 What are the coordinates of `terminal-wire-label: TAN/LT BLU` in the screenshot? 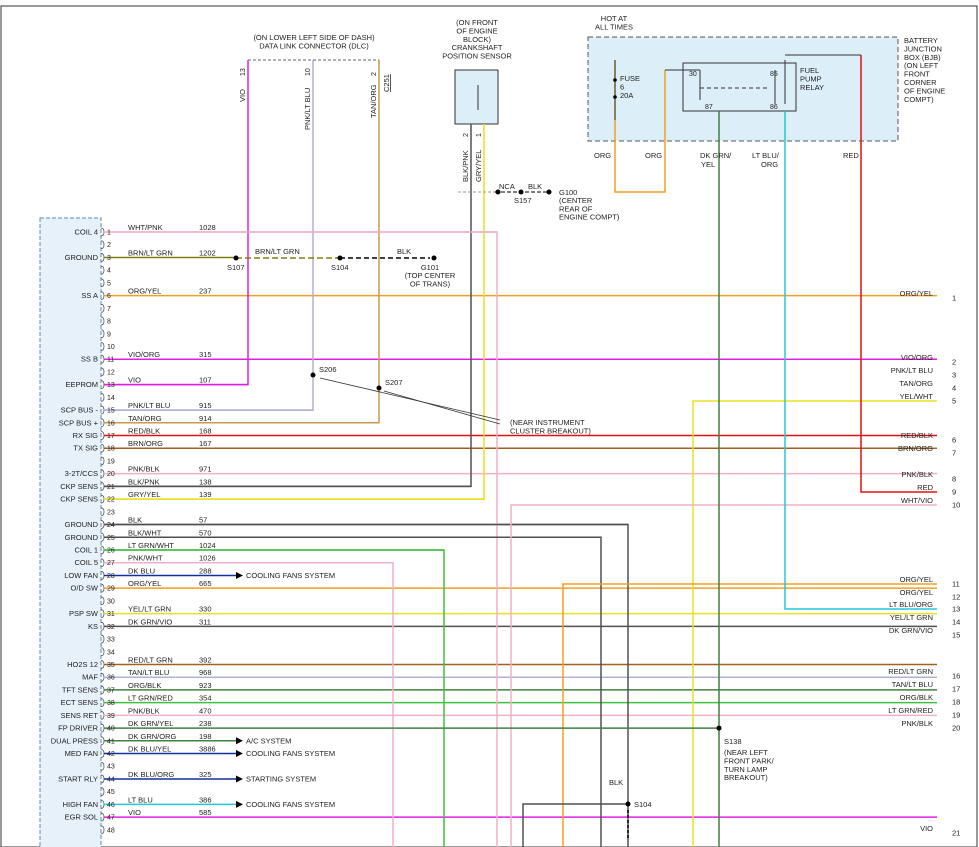 It's located at (912, 684).